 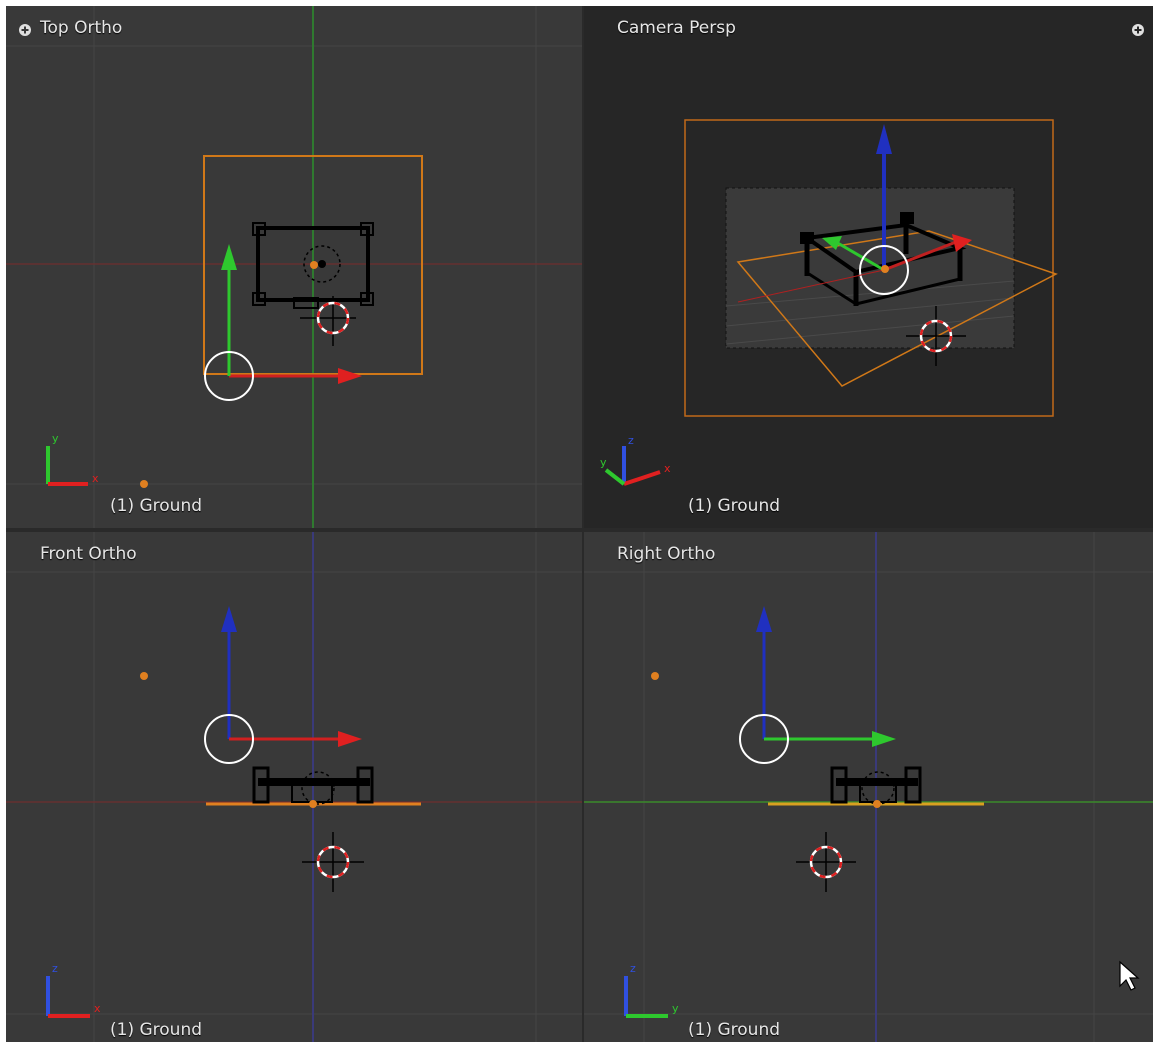 I want to click on viewport-title: Right Ortho, so click(x=666, y=554).